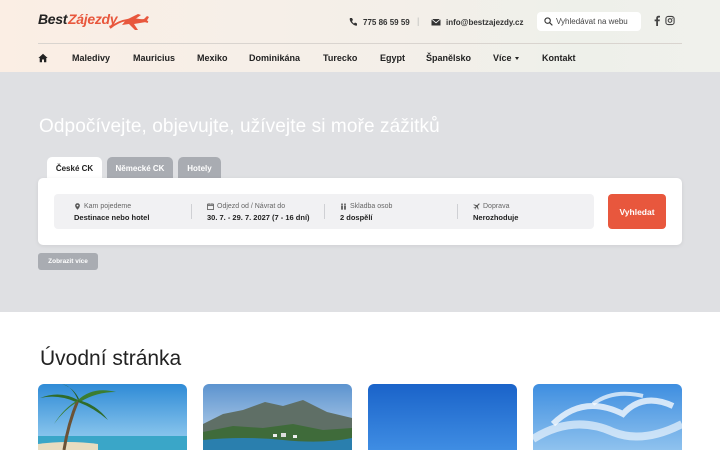  Describe the element at coordinates (43, 58) in the screenshot. I see `home-icon` at that location.